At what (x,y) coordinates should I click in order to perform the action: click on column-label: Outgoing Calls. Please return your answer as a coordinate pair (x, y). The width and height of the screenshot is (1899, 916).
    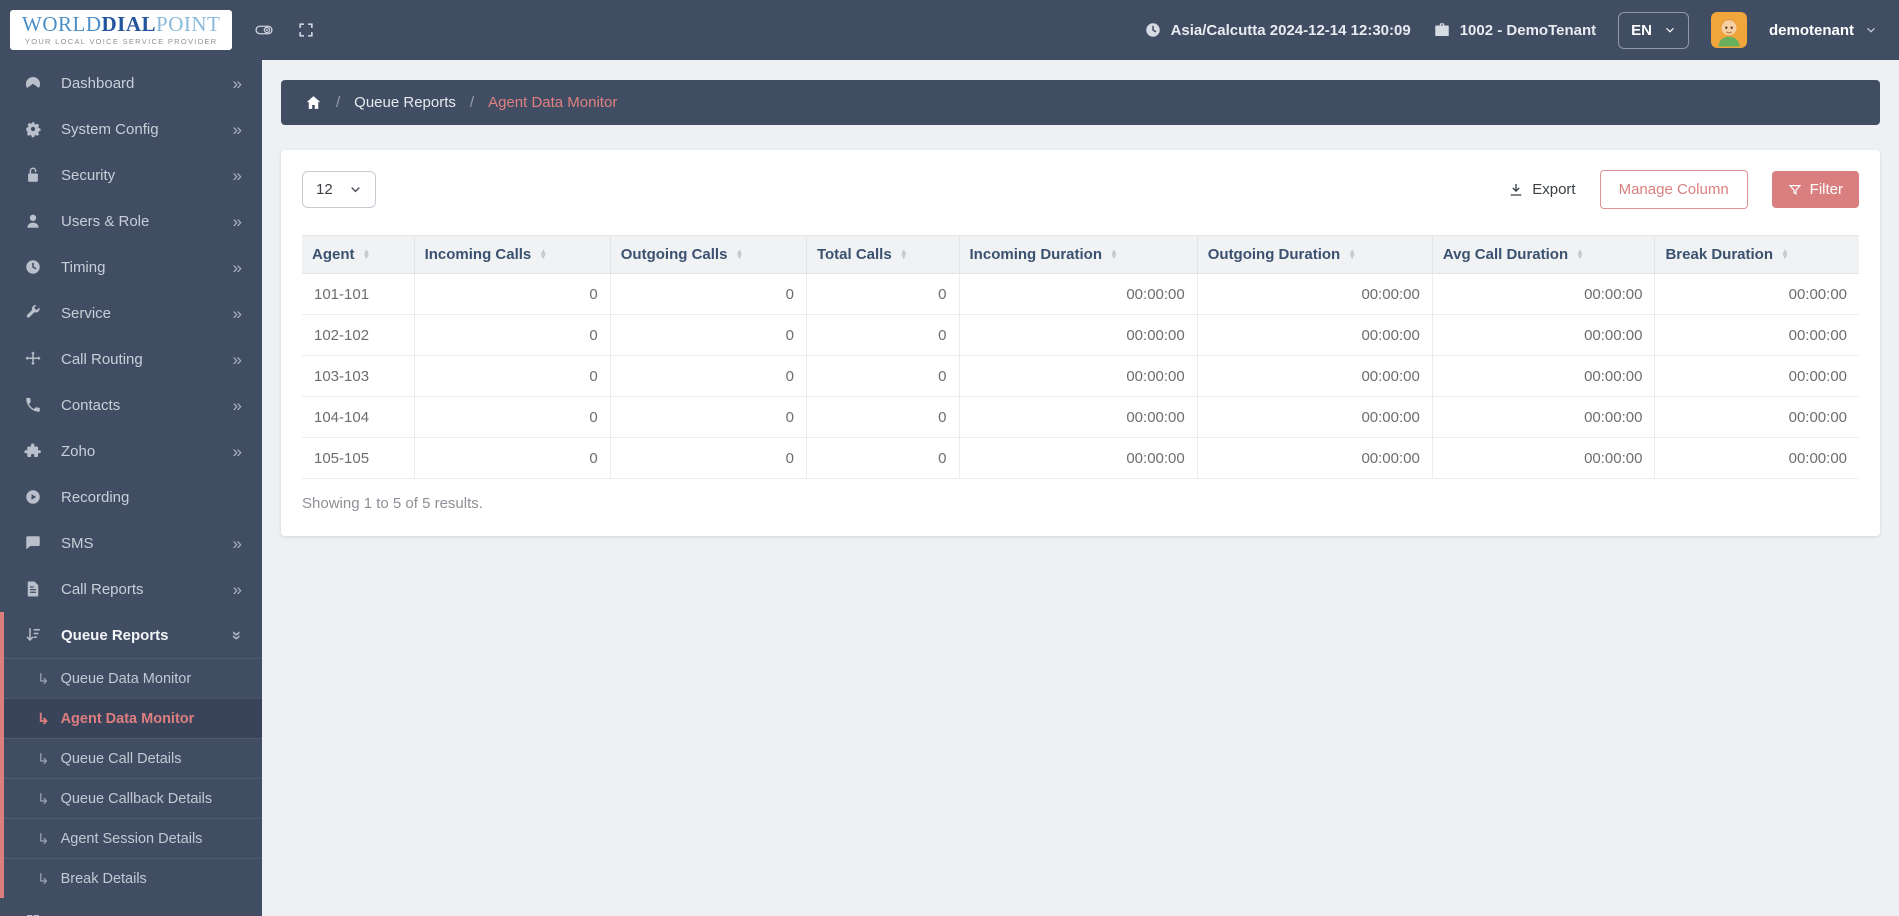
    Looking at the image, I should click on (674, 254).